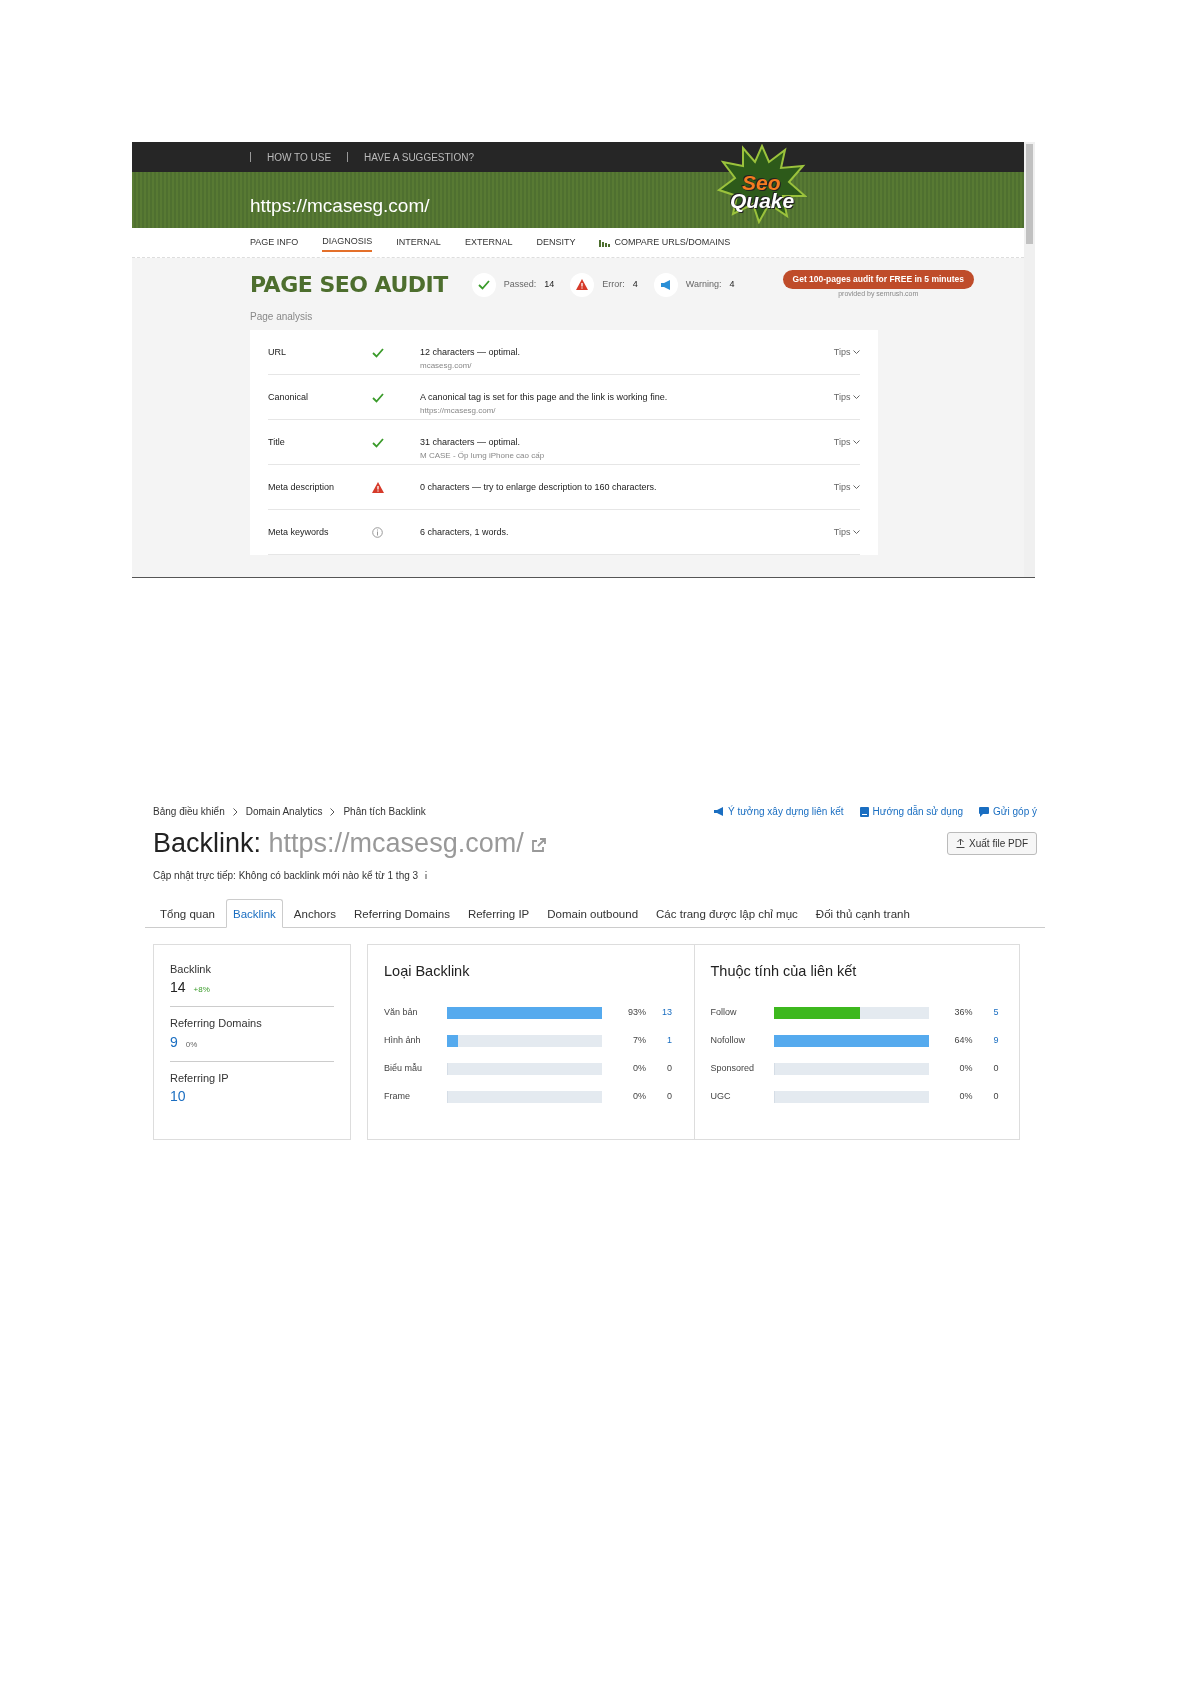 This screenshot has width=1192, height=1685. What do you see at coordinates (727, 913) in the screenshot?
I see `tab: Các trang được lập chỉ mục` at bounding box center [727, 913].